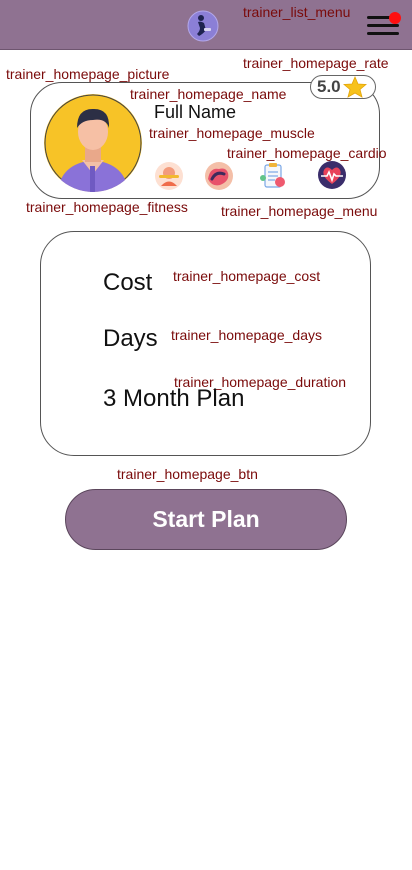 The height and width of the screenshot is (870, 412). I want to click on menu-bar-middle, so click(383, 25).